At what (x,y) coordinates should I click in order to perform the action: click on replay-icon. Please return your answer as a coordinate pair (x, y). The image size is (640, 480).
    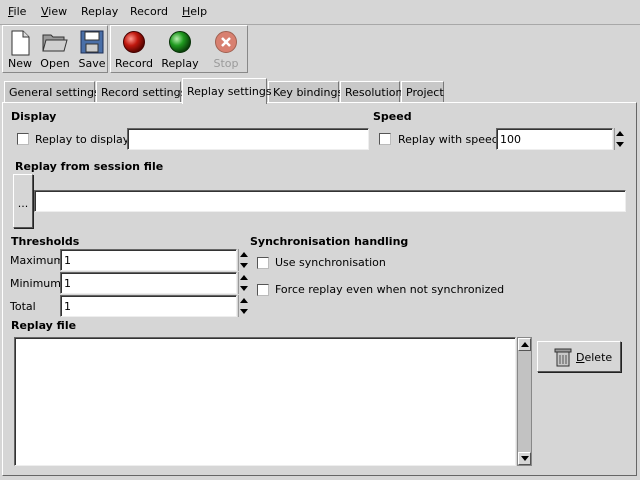
    Looking at the image, I should click on (180, 42).